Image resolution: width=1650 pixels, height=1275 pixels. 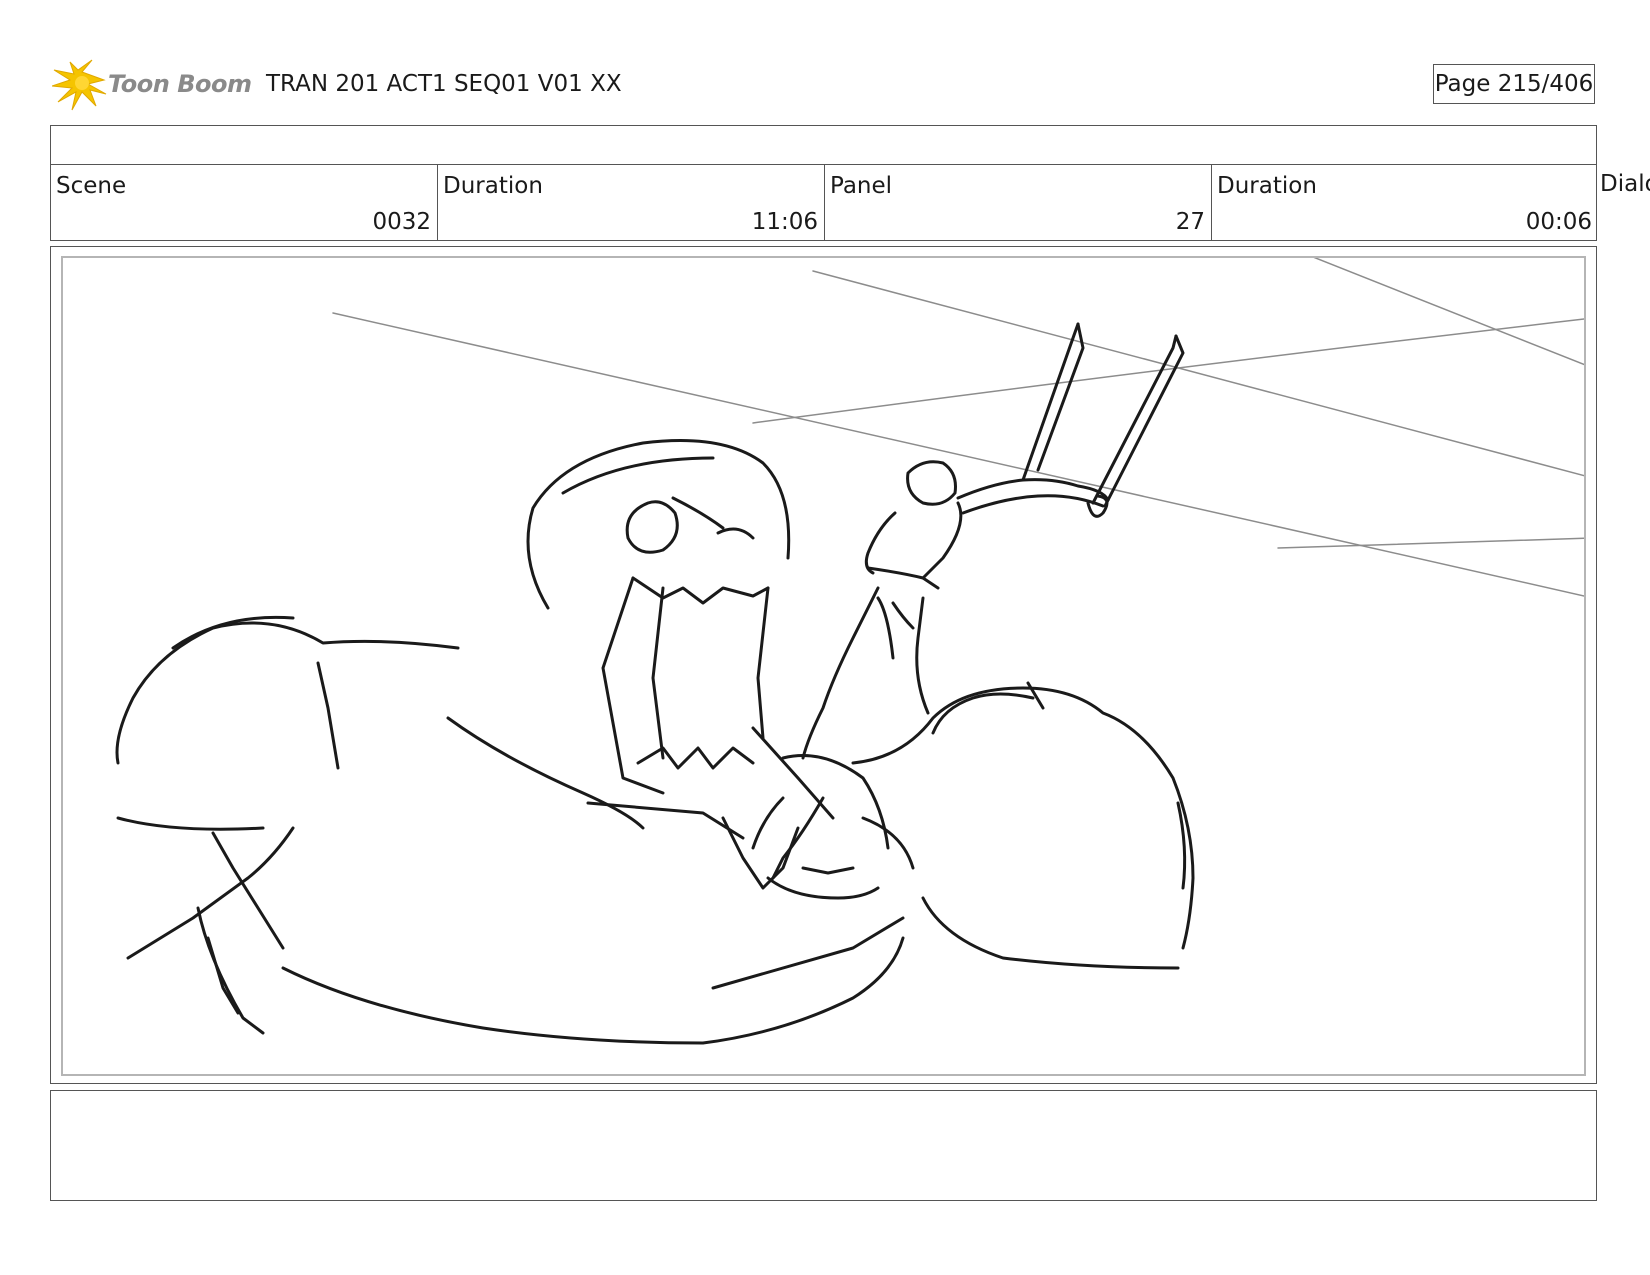 What do you see at coordinates (444, 84) in the screenshot?
I see `document-title: TRAN 201 ACT1 SEQ01 V01 XX` at bounding box center [444, 84].